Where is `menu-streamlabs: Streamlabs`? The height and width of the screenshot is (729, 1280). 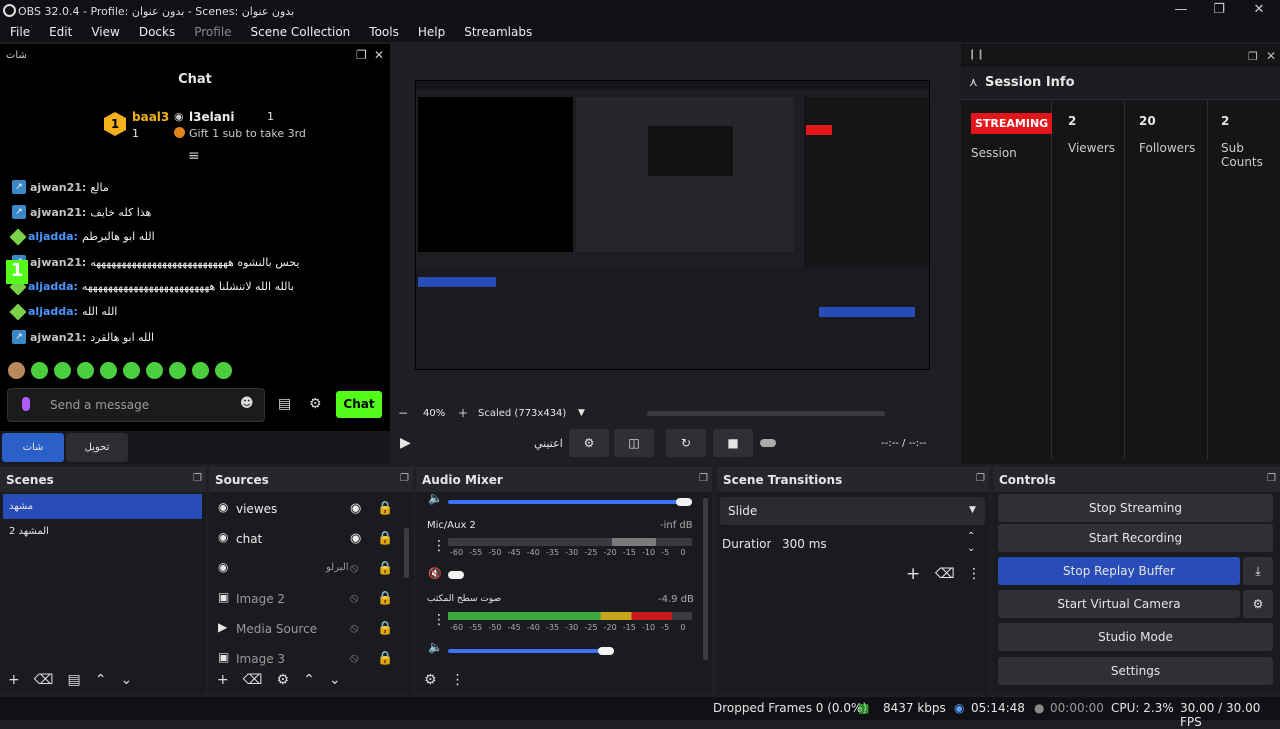 menu-streamlabs: Streamlabs is located at coordinates (498, 32).